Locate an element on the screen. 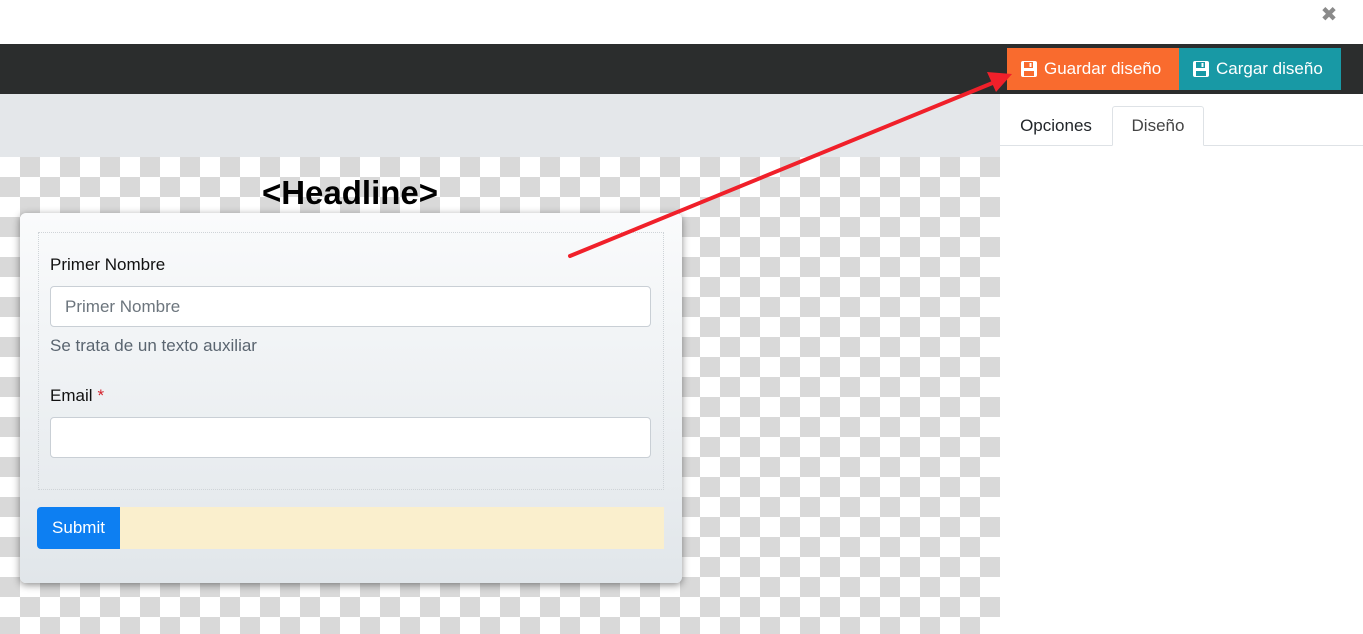 This screenshot has height=634, width=1363. tab-opciones: Opciones is located at coordinates (1056, 126).